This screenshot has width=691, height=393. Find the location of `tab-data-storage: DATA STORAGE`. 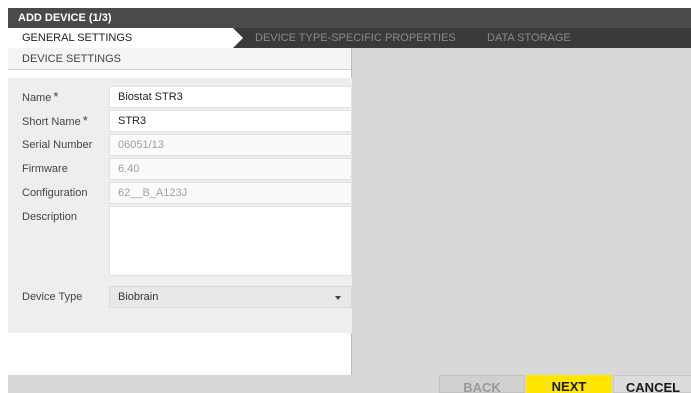

tab-data-storage: DATA STORAGE is located at coordinates (529, 38).